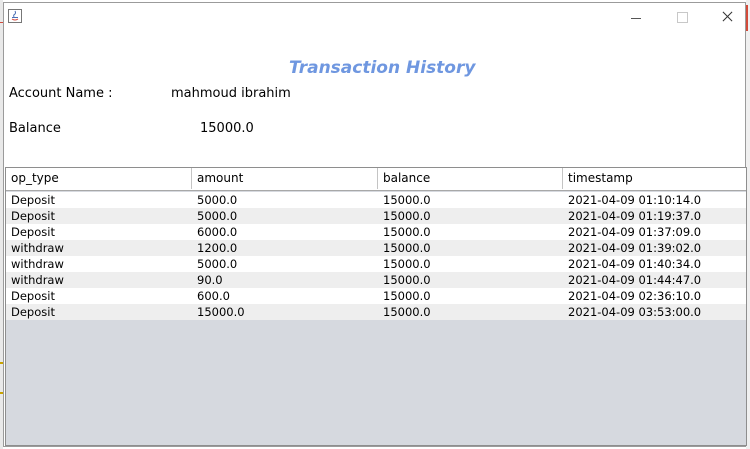 Image resolution: width=750 pixels, height=449 pixels. What do you see at coordinates (635, 232) in the screenshot?
I see `cell-timestamp: 2021-04-09 01:37:09.0` at bounding box center [635, 232].